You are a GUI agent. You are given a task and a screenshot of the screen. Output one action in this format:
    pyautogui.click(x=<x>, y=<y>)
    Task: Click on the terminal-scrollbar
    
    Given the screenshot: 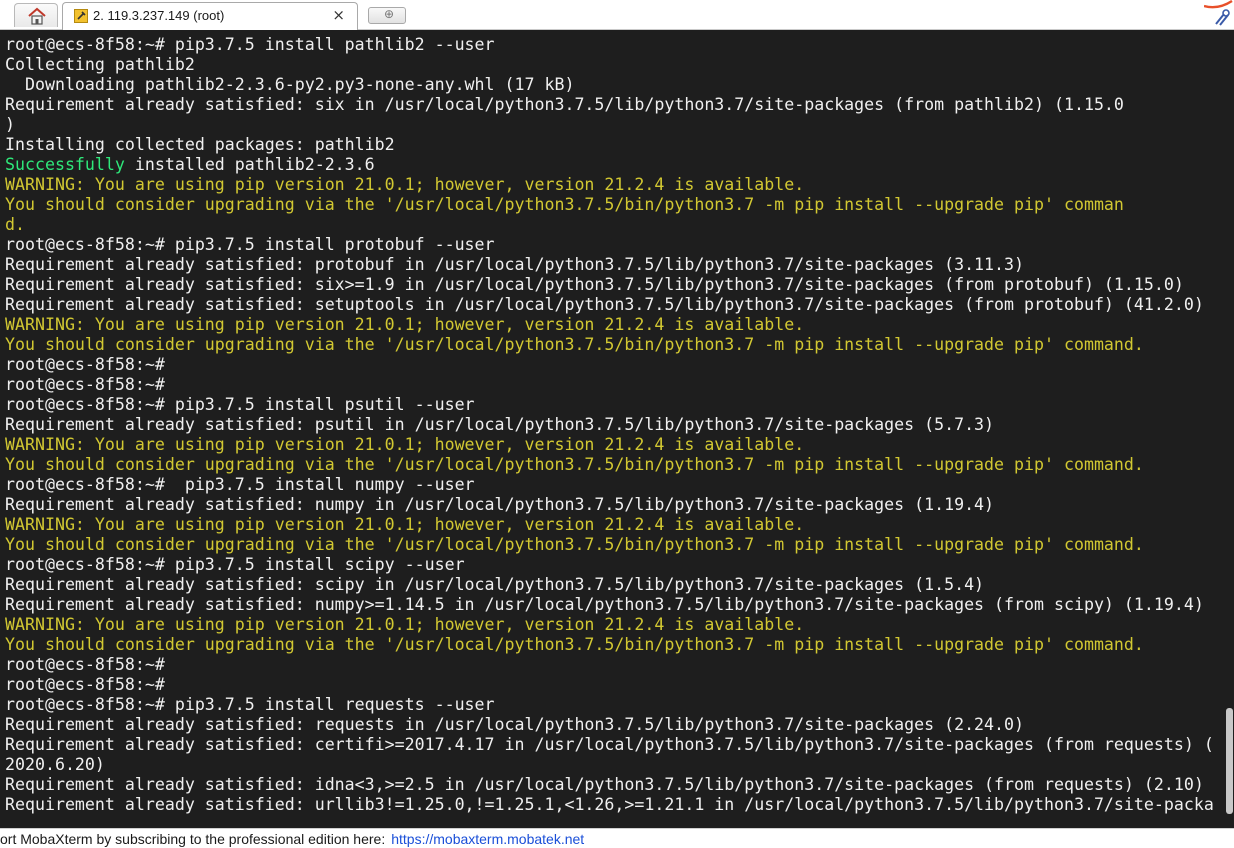 What is the action you would take?
    pyautogui.click(x=1227, y=429)
    